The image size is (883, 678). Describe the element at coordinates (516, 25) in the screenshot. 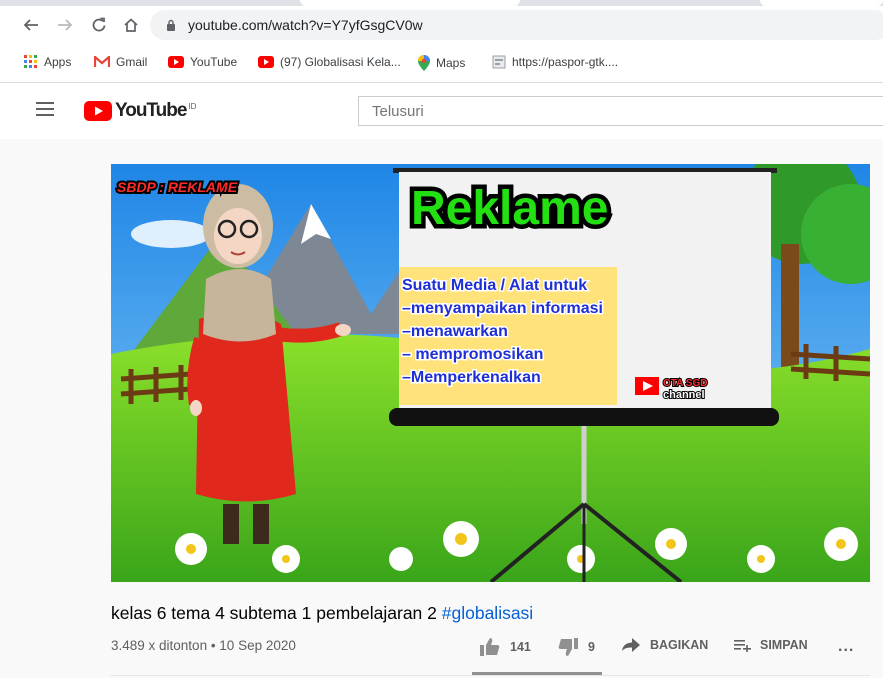

I see `omnibox: youtube.com/watch?v=Y7yfGsgCV0w` at that location.